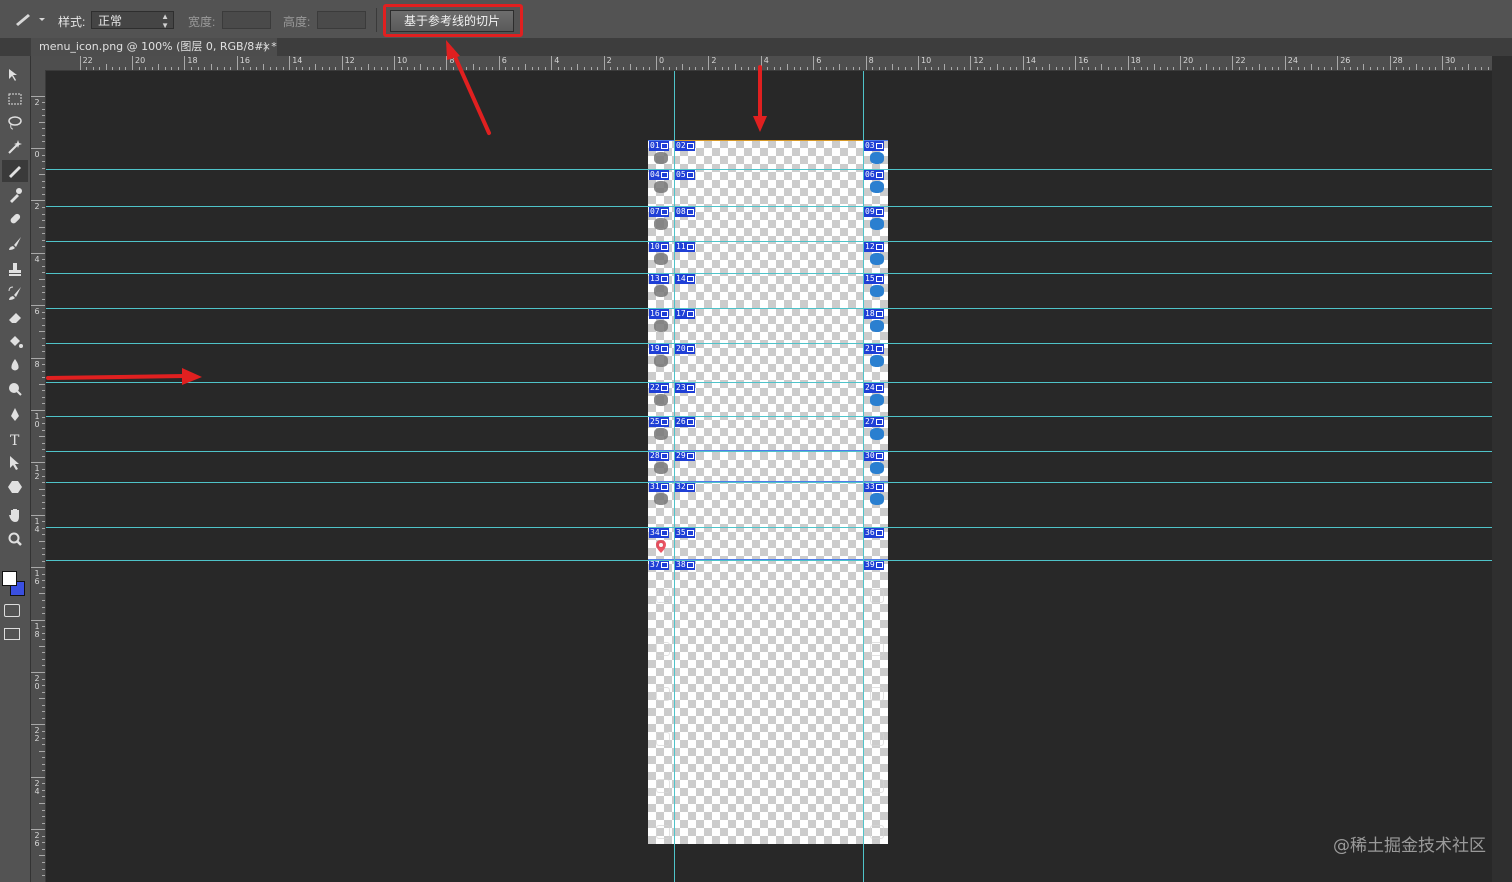  Describe the element at coordinates (124, 376) in the screenshot. I see `arrow-to-guides` at that location.